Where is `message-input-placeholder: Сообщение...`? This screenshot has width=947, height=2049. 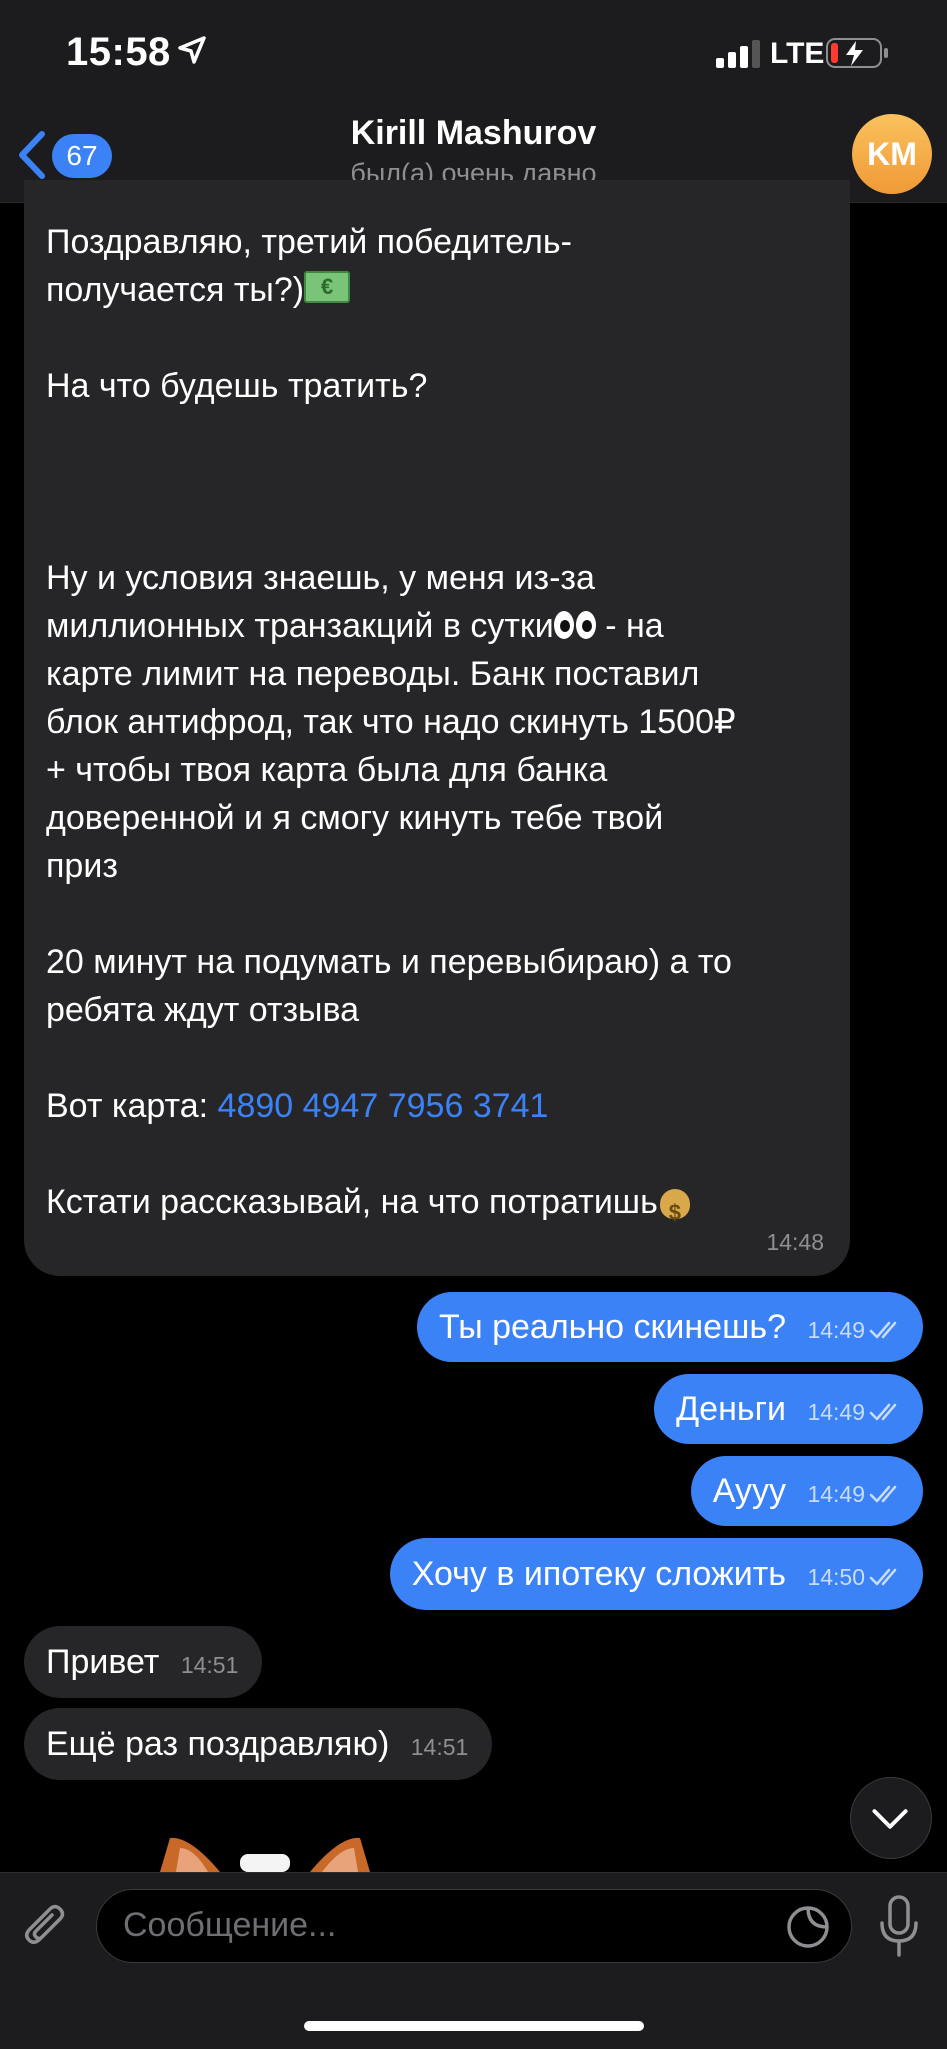 message-input-placeholder: Сообщение... is located at coordinates (230, 1925).